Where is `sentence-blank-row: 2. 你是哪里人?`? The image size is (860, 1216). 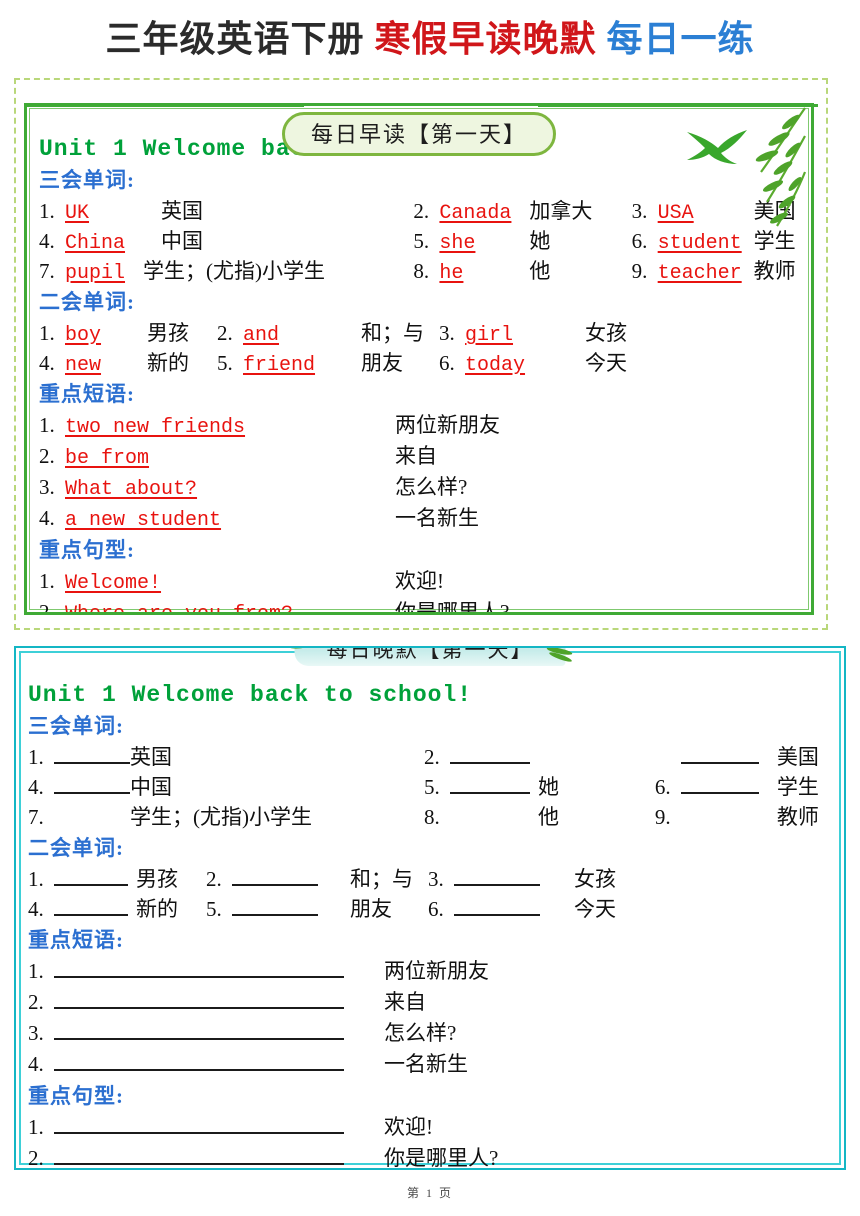
sentence-blank-row: 2. 你是哪里人? is located at coordinates (431, 1156).